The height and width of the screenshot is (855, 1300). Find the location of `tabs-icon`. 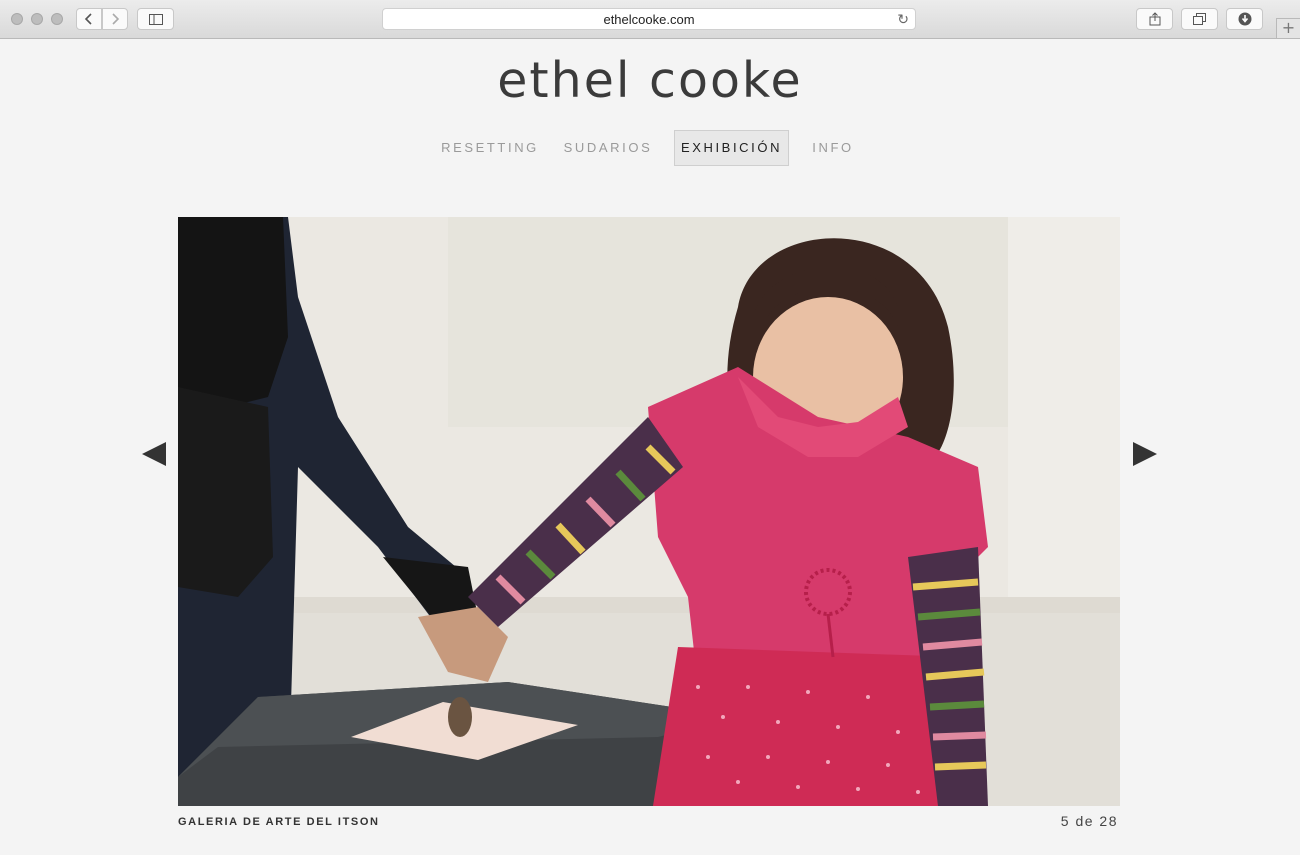

tabs-icon is located at coordinates (1199, 19).